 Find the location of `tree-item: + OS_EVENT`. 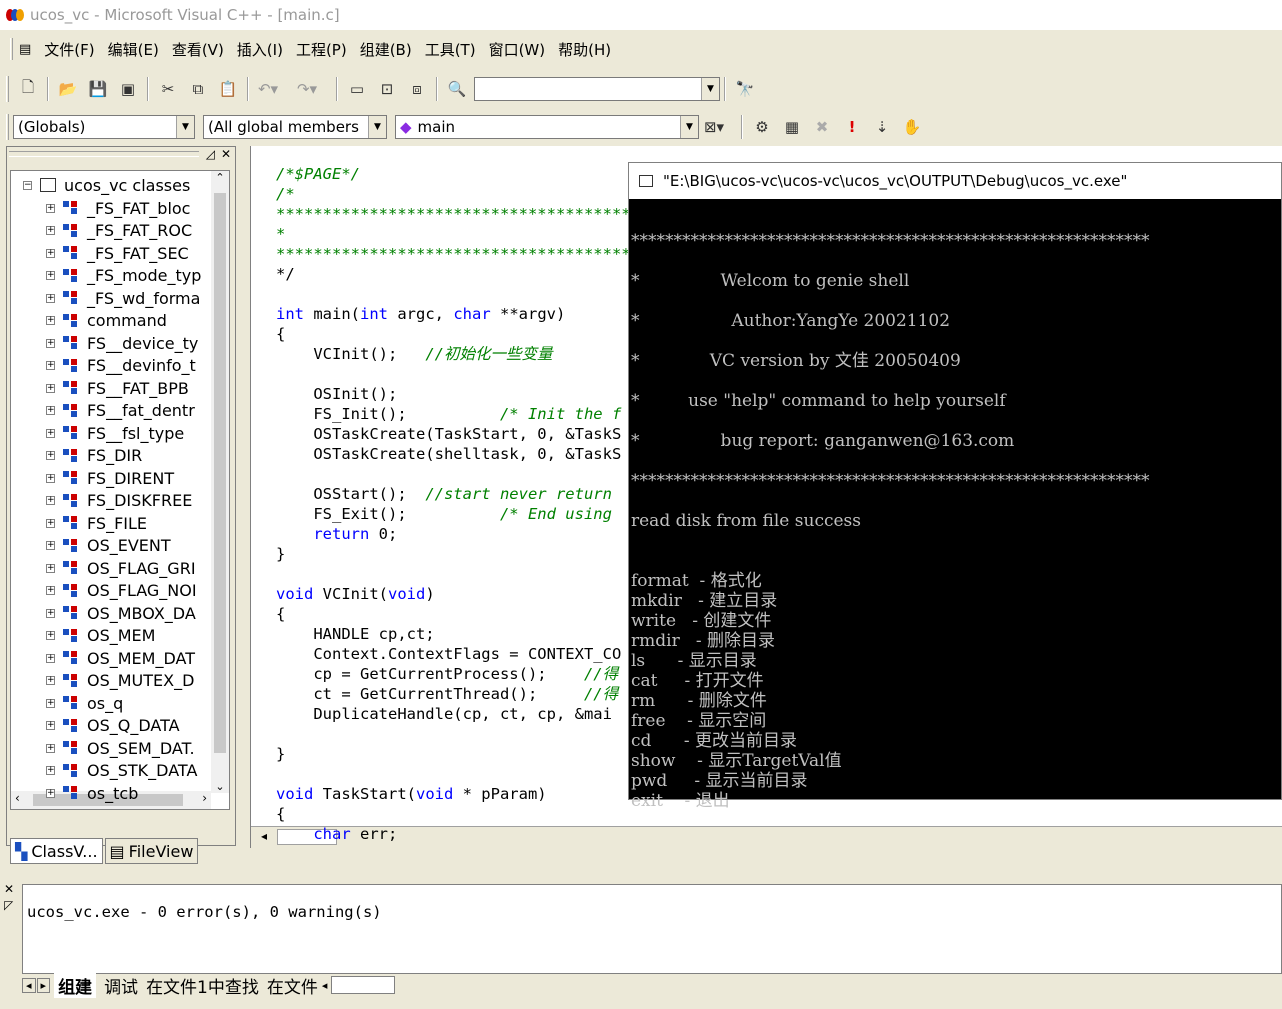

tree-item: + OS_EVENT is located at coordinates (109, 546).